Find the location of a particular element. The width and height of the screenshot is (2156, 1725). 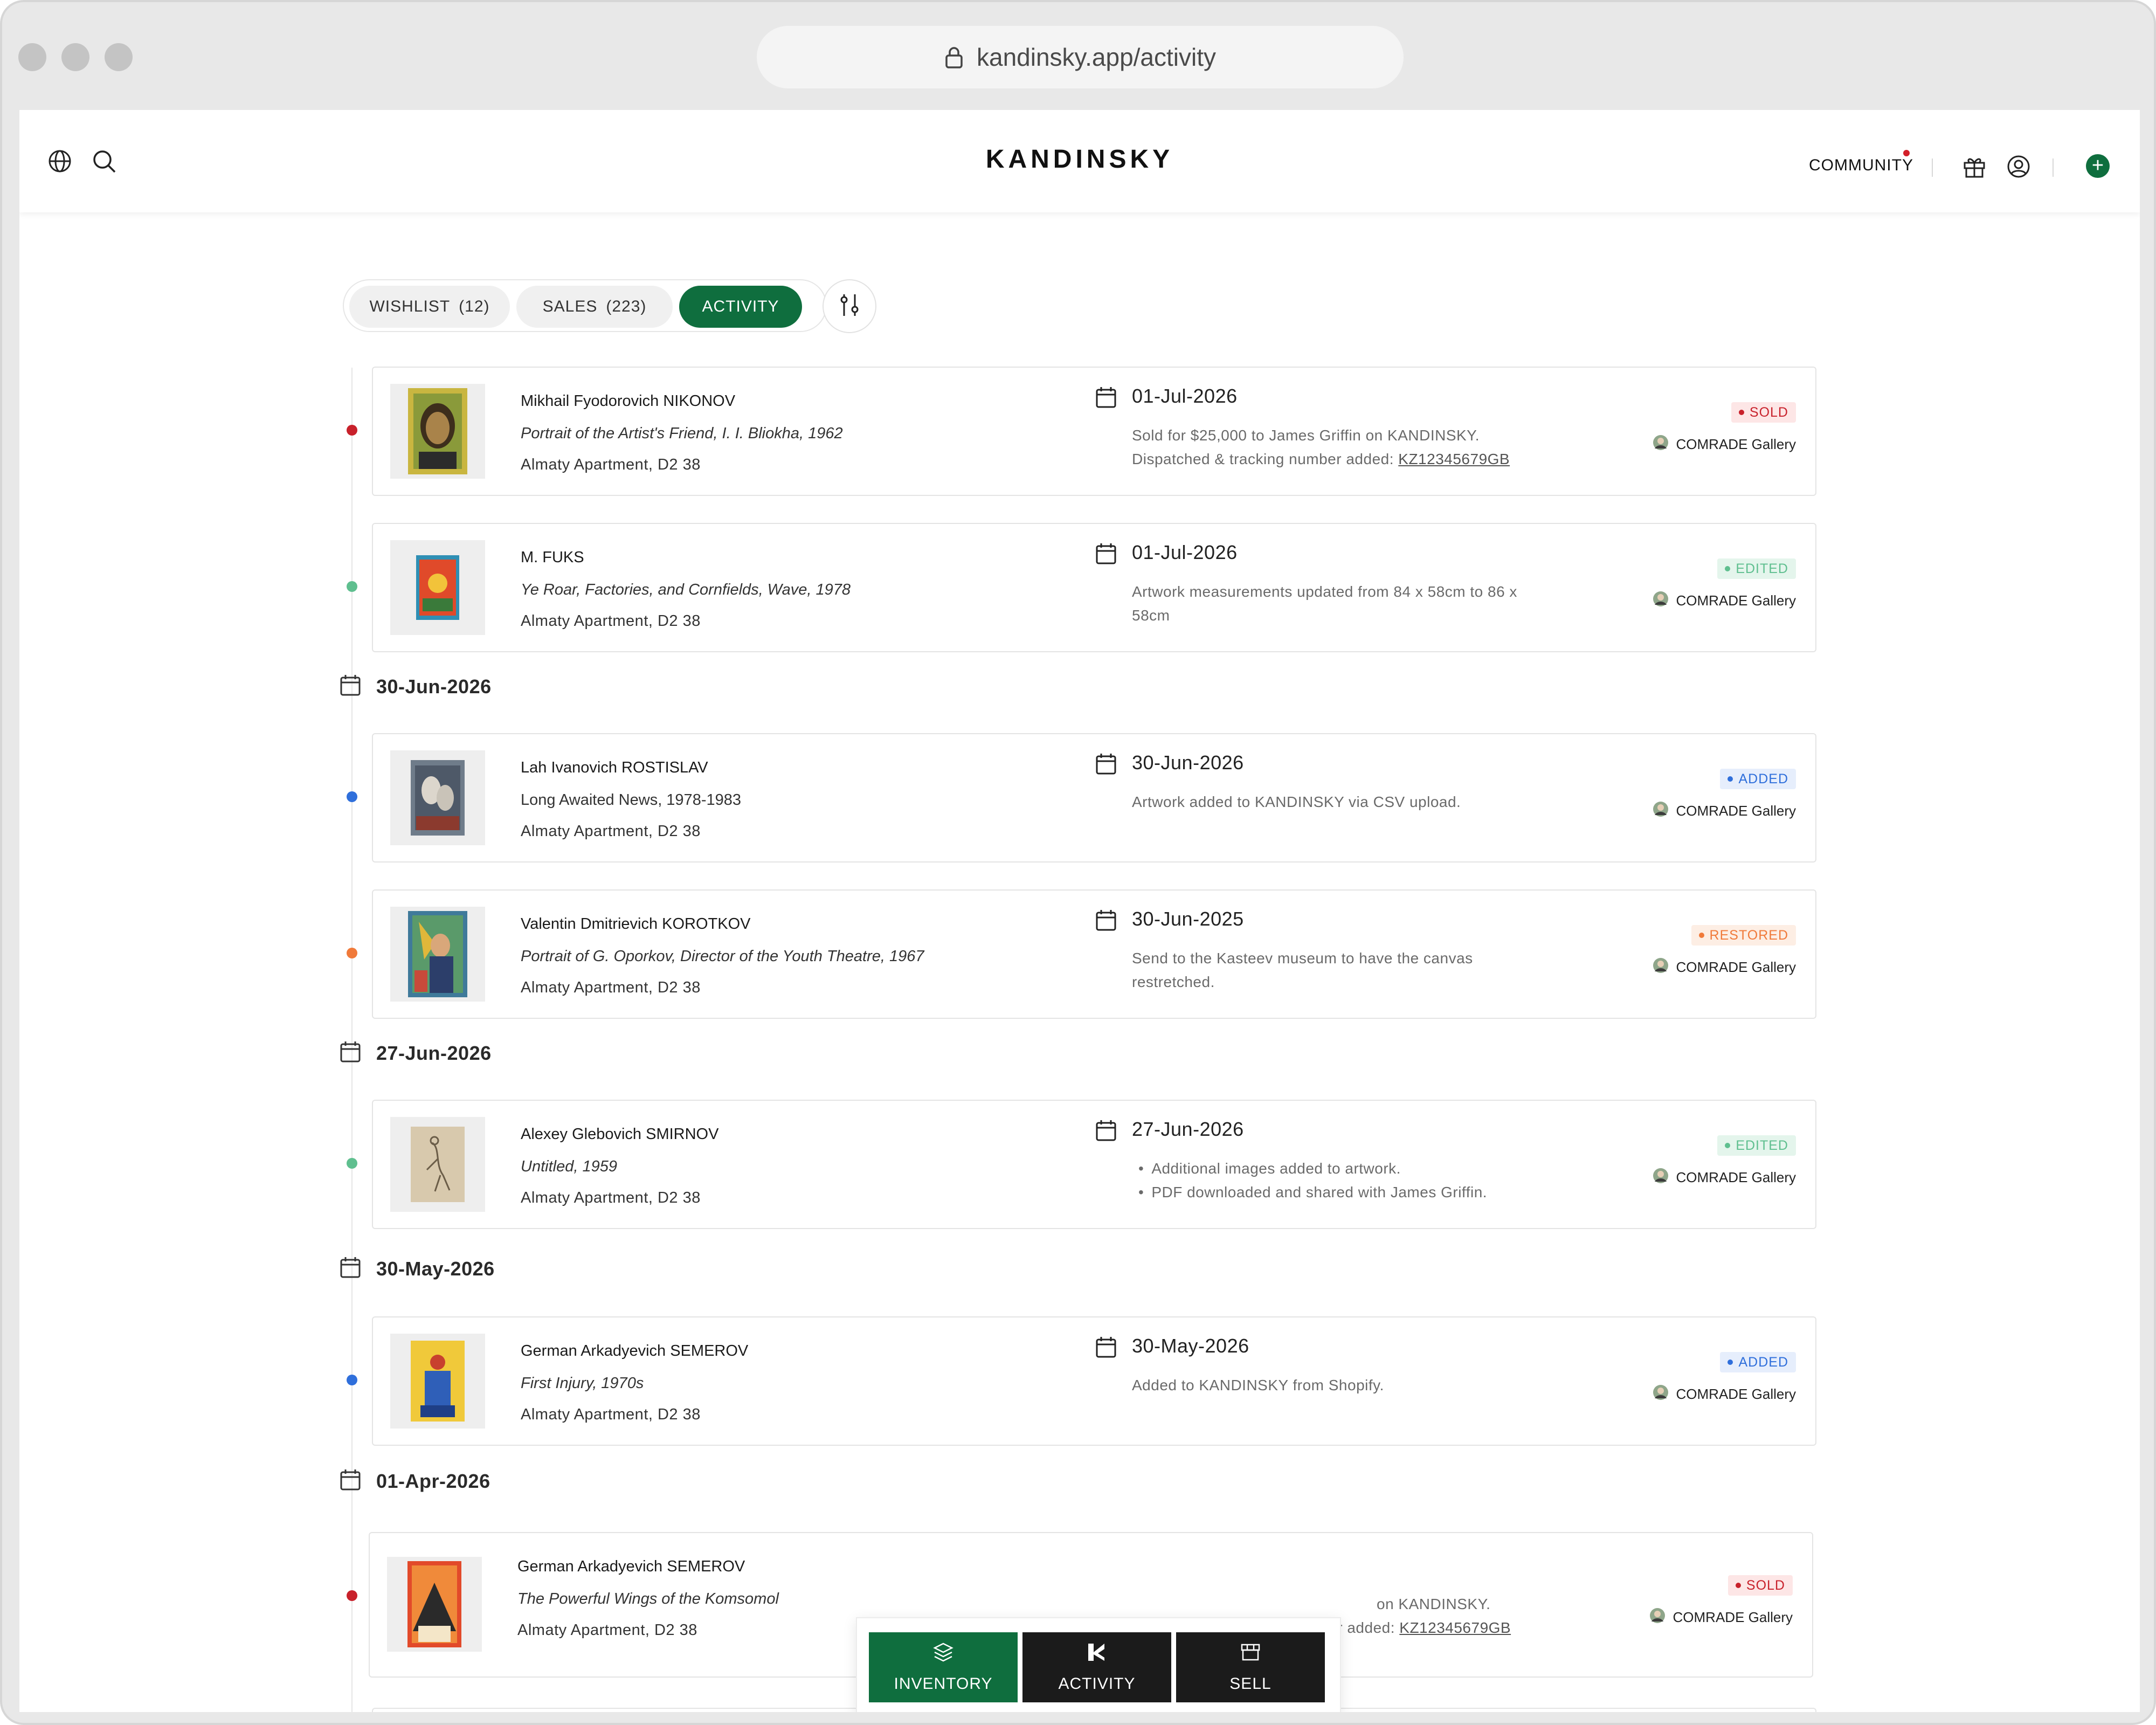

date-group-header: 01-Apr-2026 is located at coordinates (415, 1481).